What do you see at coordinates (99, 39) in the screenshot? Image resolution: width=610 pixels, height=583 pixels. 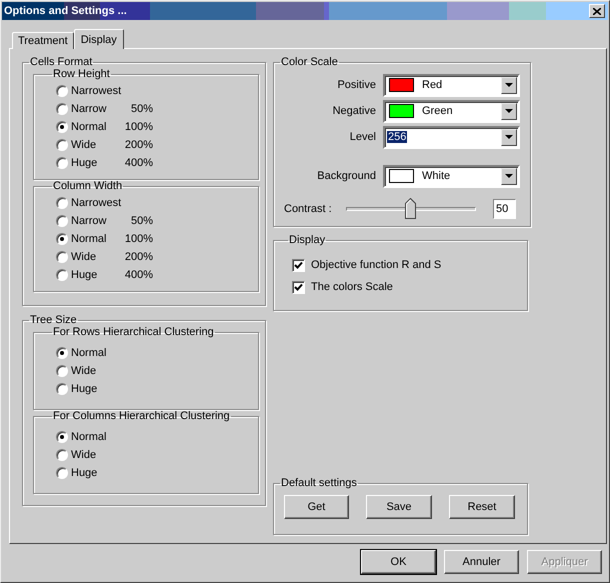 I see `tab: Display` at bounding box center [99, 39].